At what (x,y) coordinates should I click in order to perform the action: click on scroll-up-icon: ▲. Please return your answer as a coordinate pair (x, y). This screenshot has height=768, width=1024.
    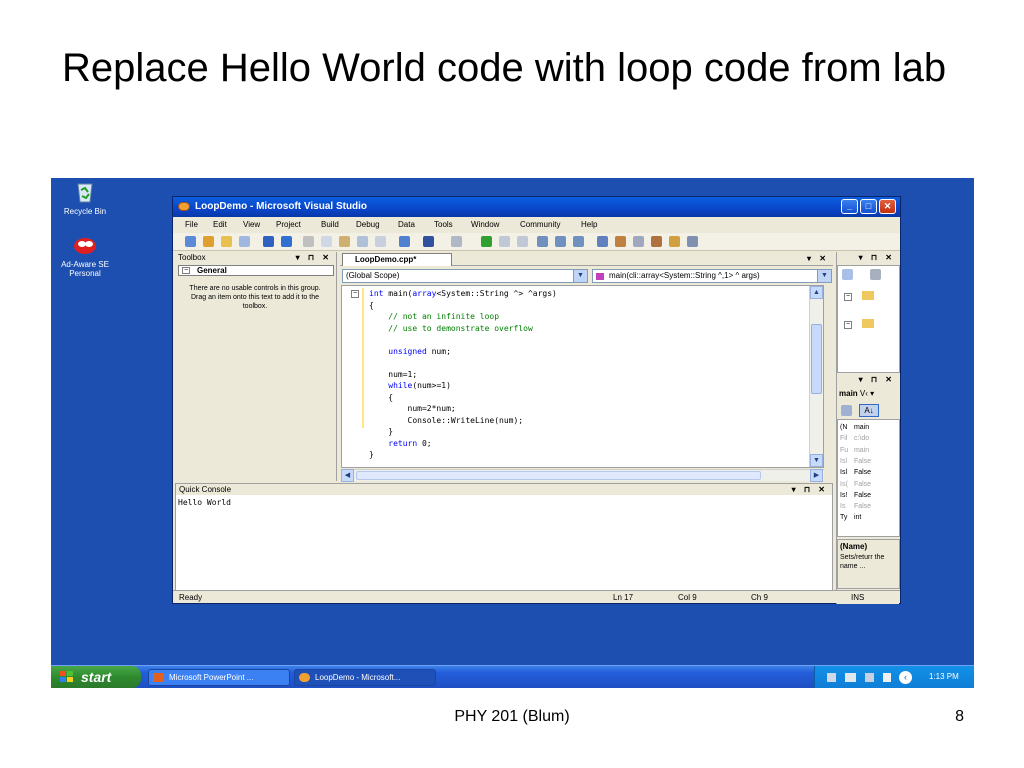
    Looking at the image, I should click on (816, 292).